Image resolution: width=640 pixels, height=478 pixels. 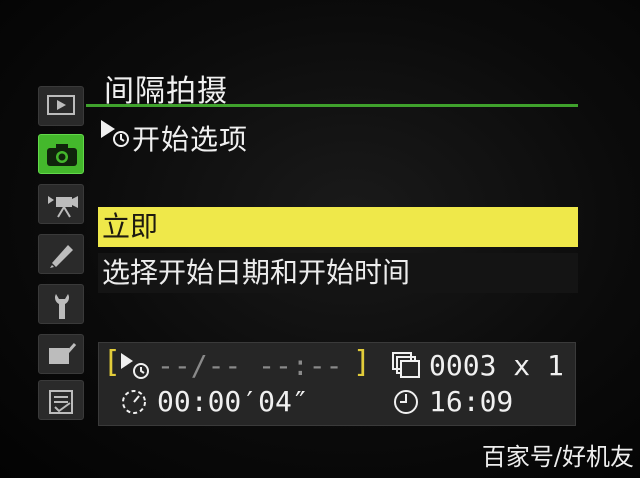 I want to click on camera-icon, so click(x=62, y=155).